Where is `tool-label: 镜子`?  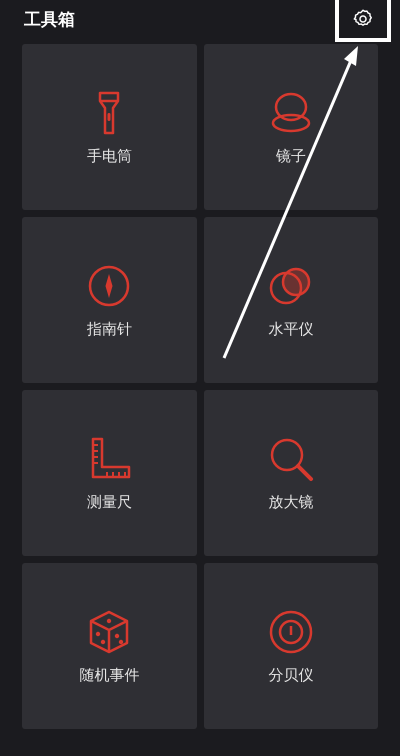
tool-label: 镜子 is located at coordinates (291, 156).